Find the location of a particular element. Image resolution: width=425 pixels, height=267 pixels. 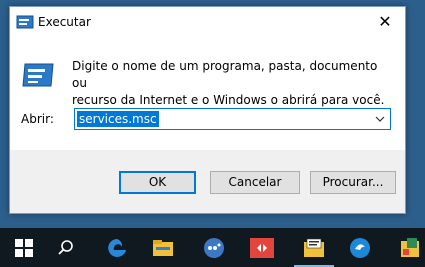

taskbar-edge is located at coordinates (117, 247).